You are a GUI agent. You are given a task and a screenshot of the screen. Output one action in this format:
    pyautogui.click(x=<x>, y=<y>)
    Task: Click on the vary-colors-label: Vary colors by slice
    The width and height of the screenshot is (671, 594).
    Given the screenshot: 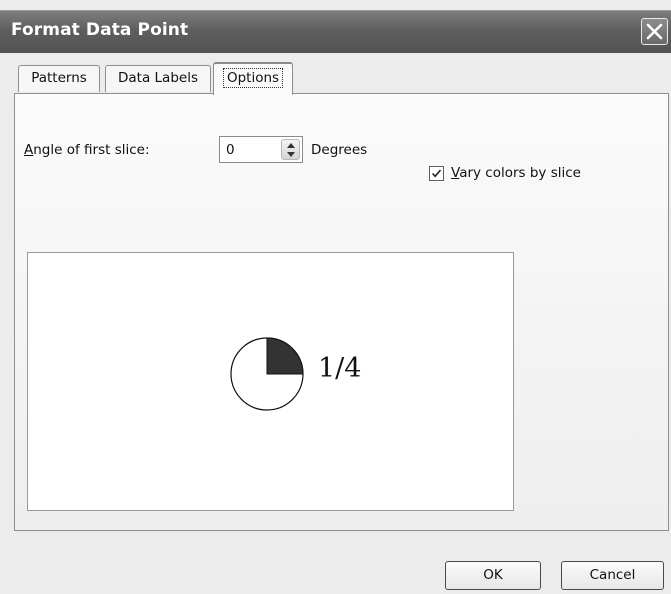 What is the action you would take?
    pyautogui.click(x=516, y=173)
    